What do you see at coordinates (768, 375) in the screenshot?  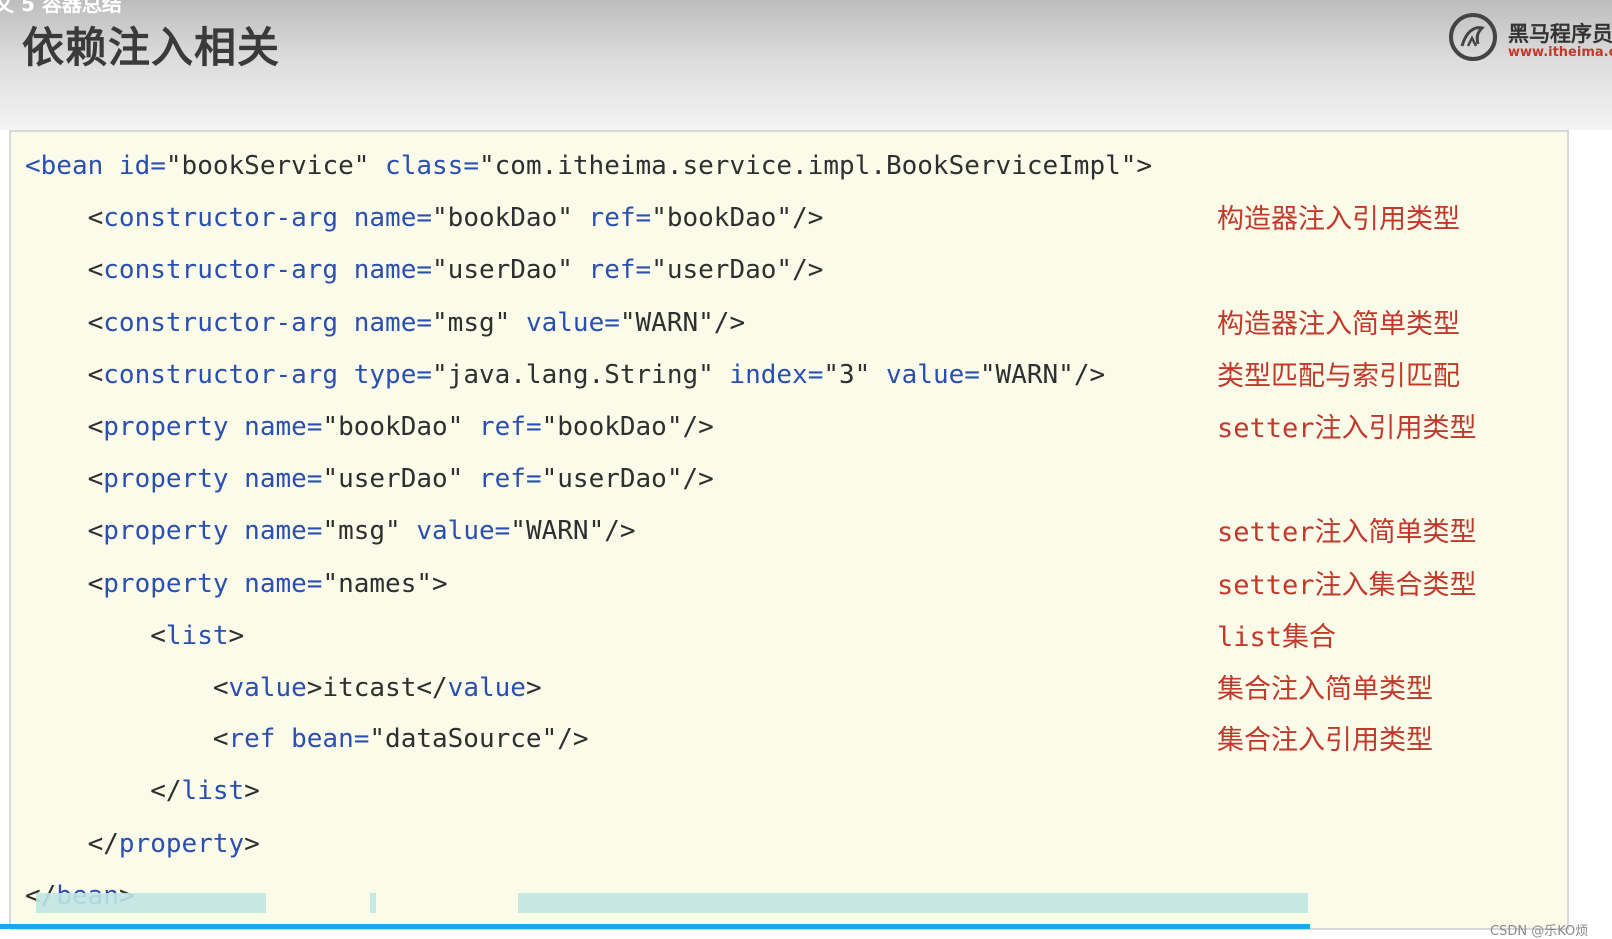 I see `code-token: index=` at bounding box center [768, 375].